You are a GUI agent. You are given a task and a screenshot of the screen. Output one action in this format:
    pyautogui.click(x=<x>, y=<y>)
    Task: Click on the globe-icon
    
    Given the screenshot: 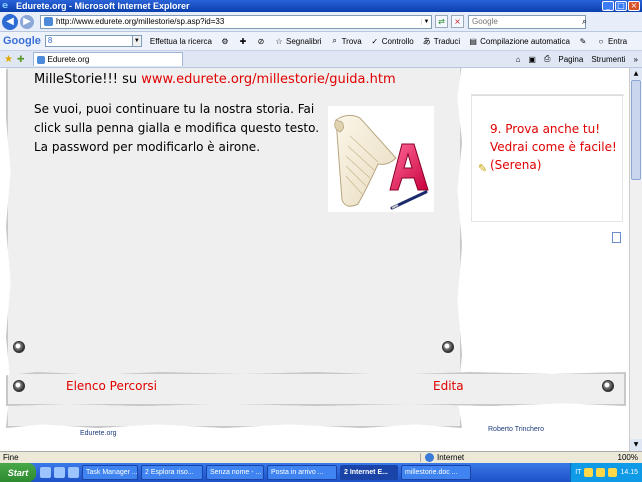 What is the action you would take?
    pyautogui.click(x=429, y=457)
    